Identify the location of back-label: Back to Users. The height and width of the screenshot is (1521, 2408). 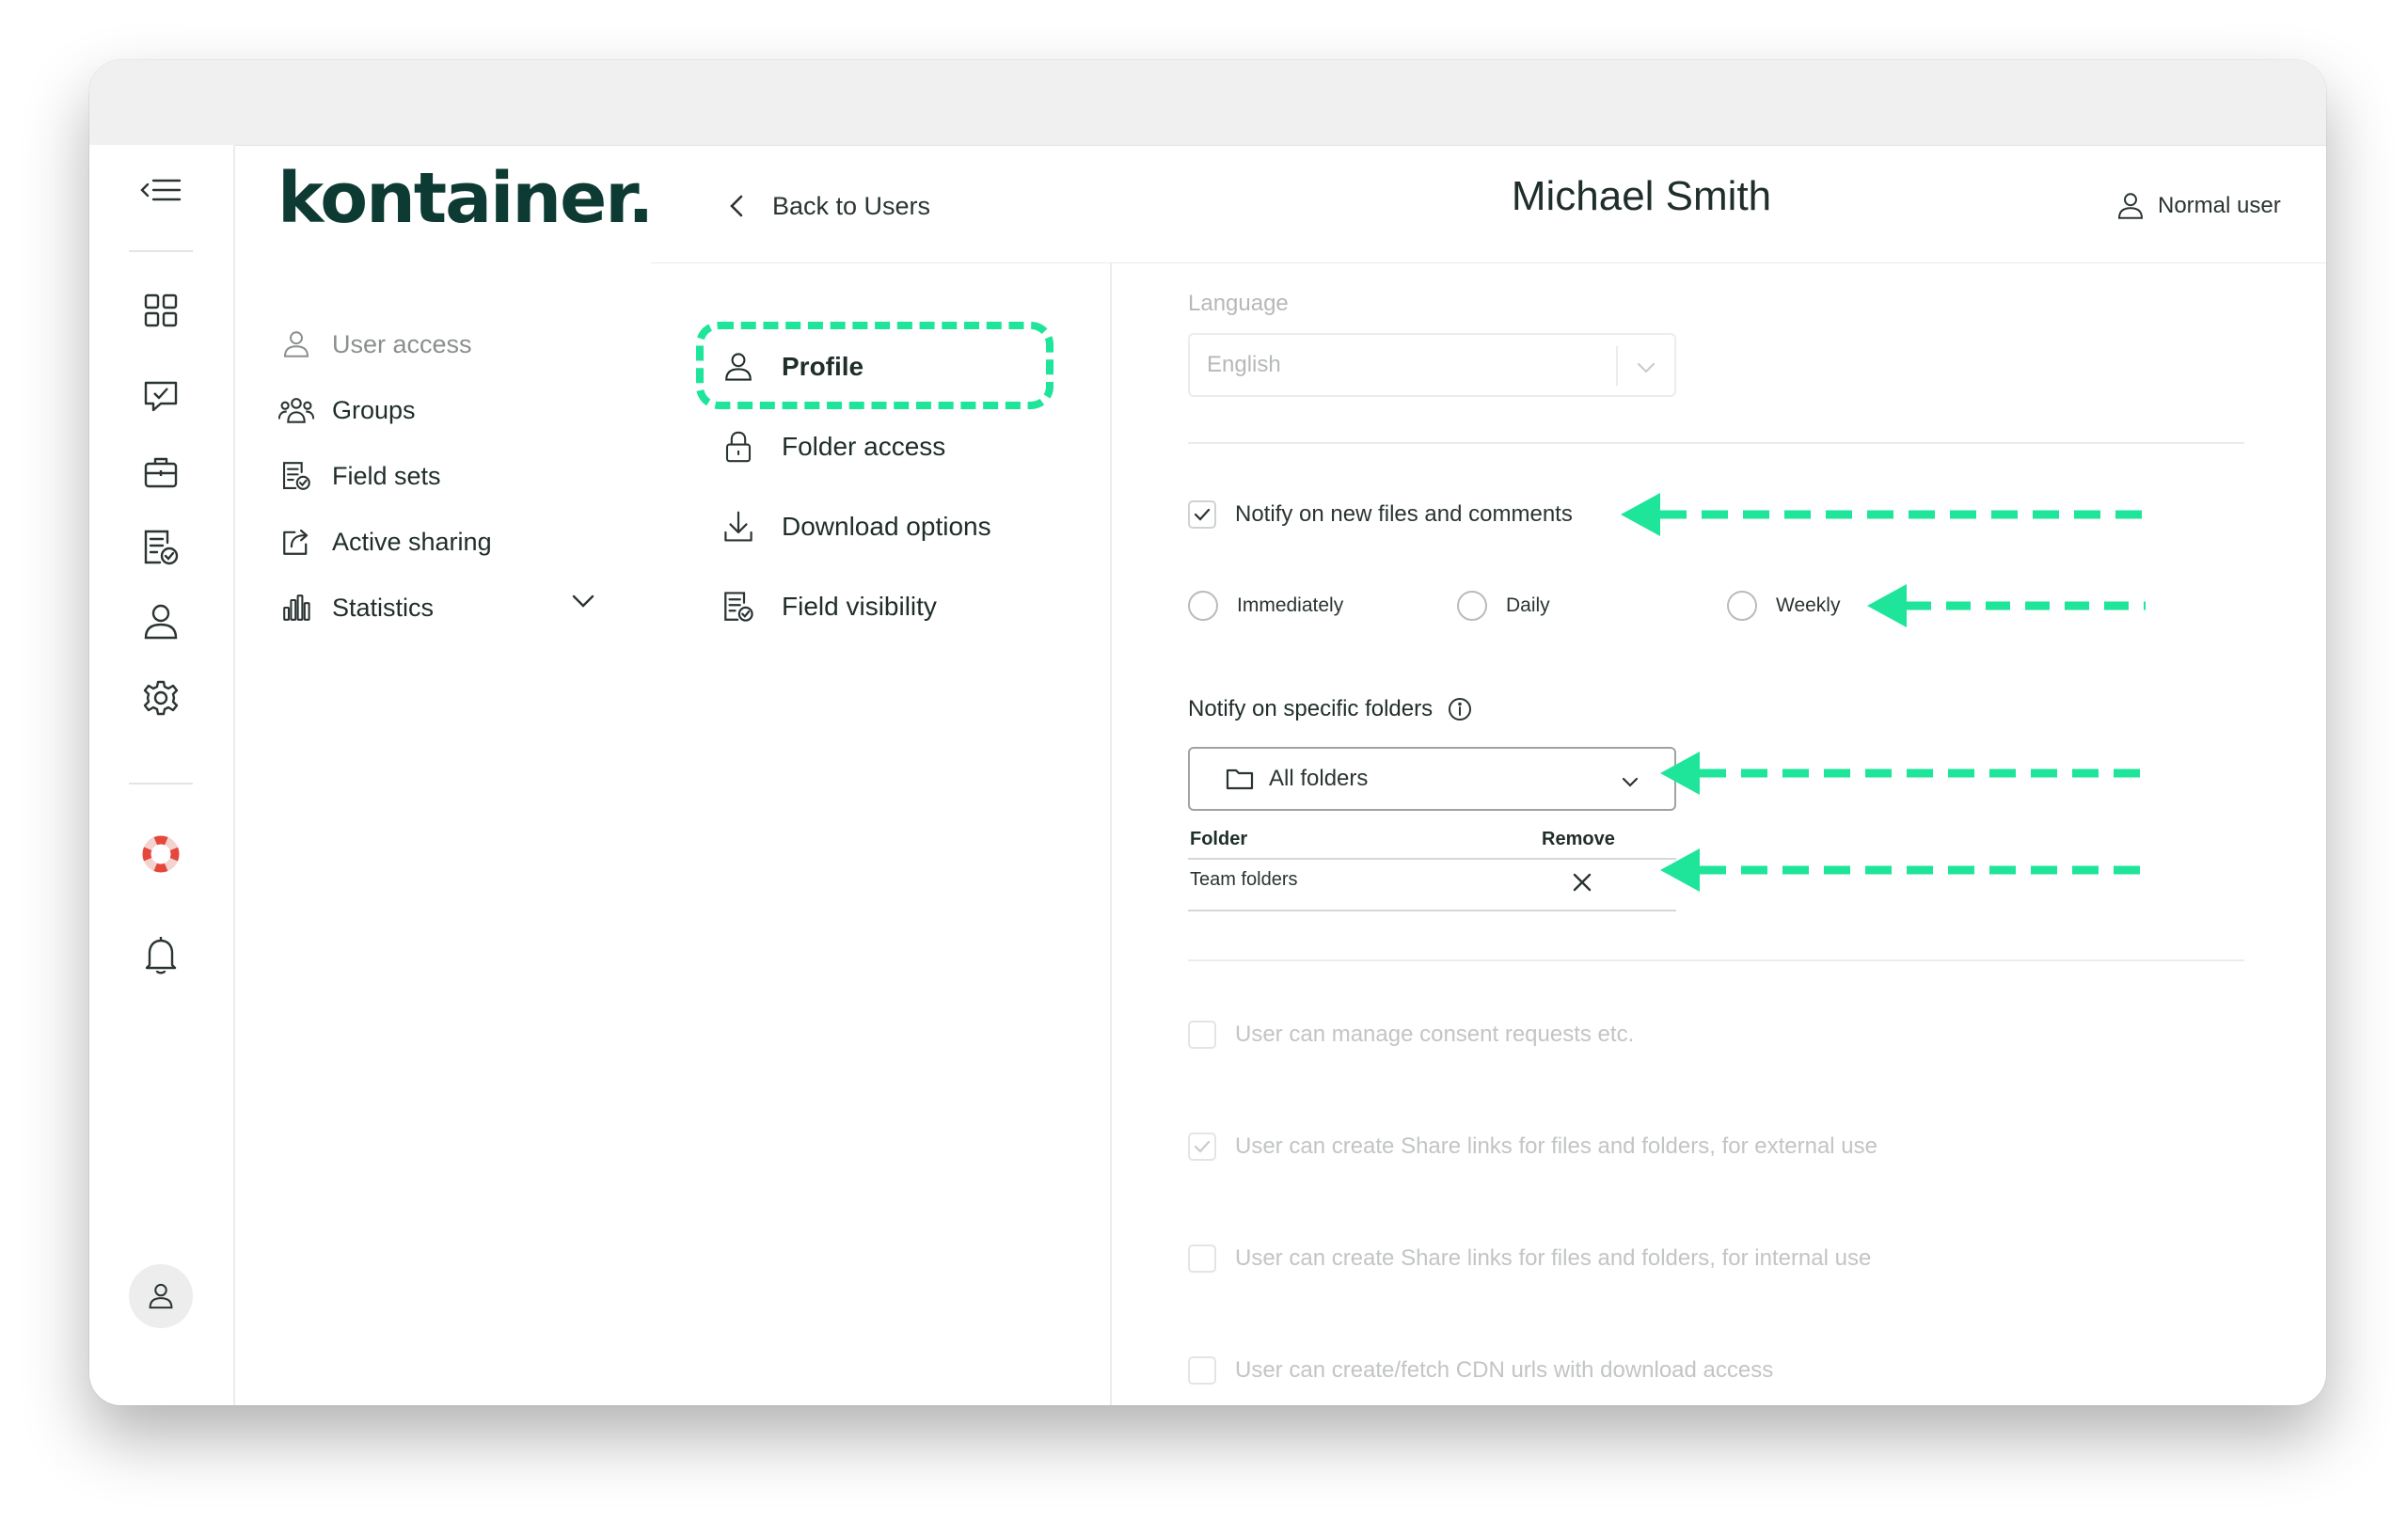
(852, 205).